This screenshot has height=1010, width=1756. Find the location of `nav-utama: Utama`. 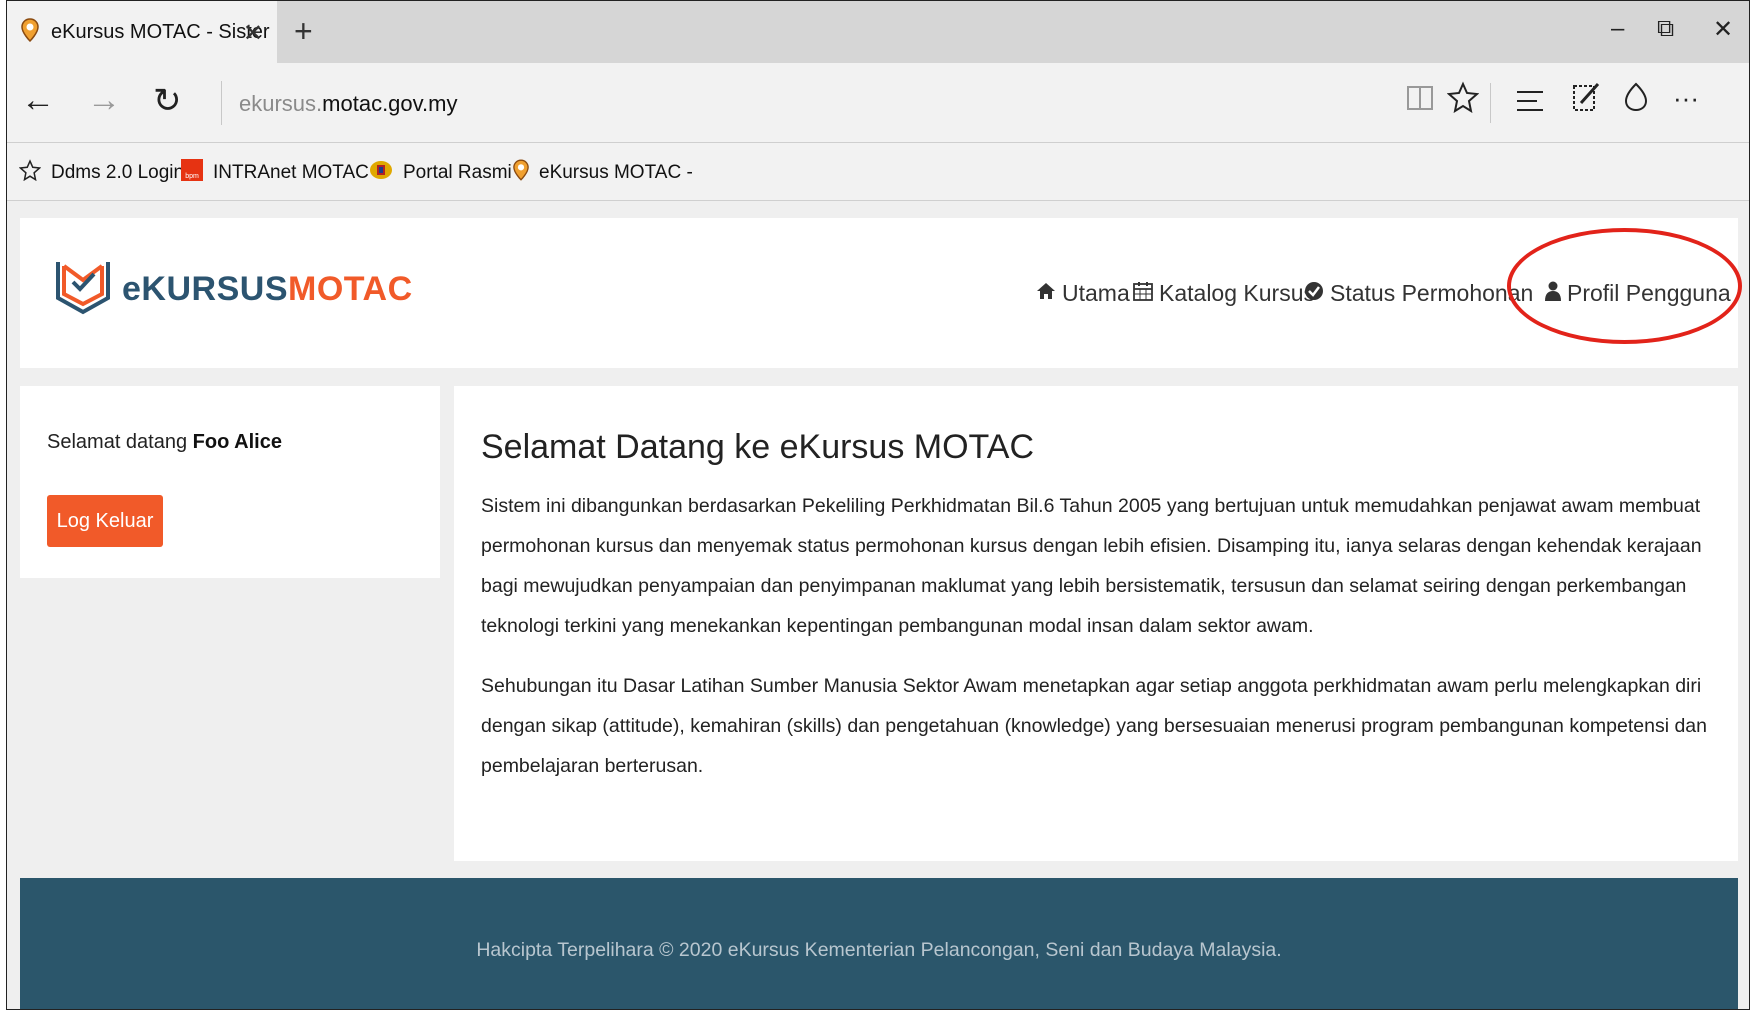

nav-utama: Utama is located at coordinates (1083, 293).